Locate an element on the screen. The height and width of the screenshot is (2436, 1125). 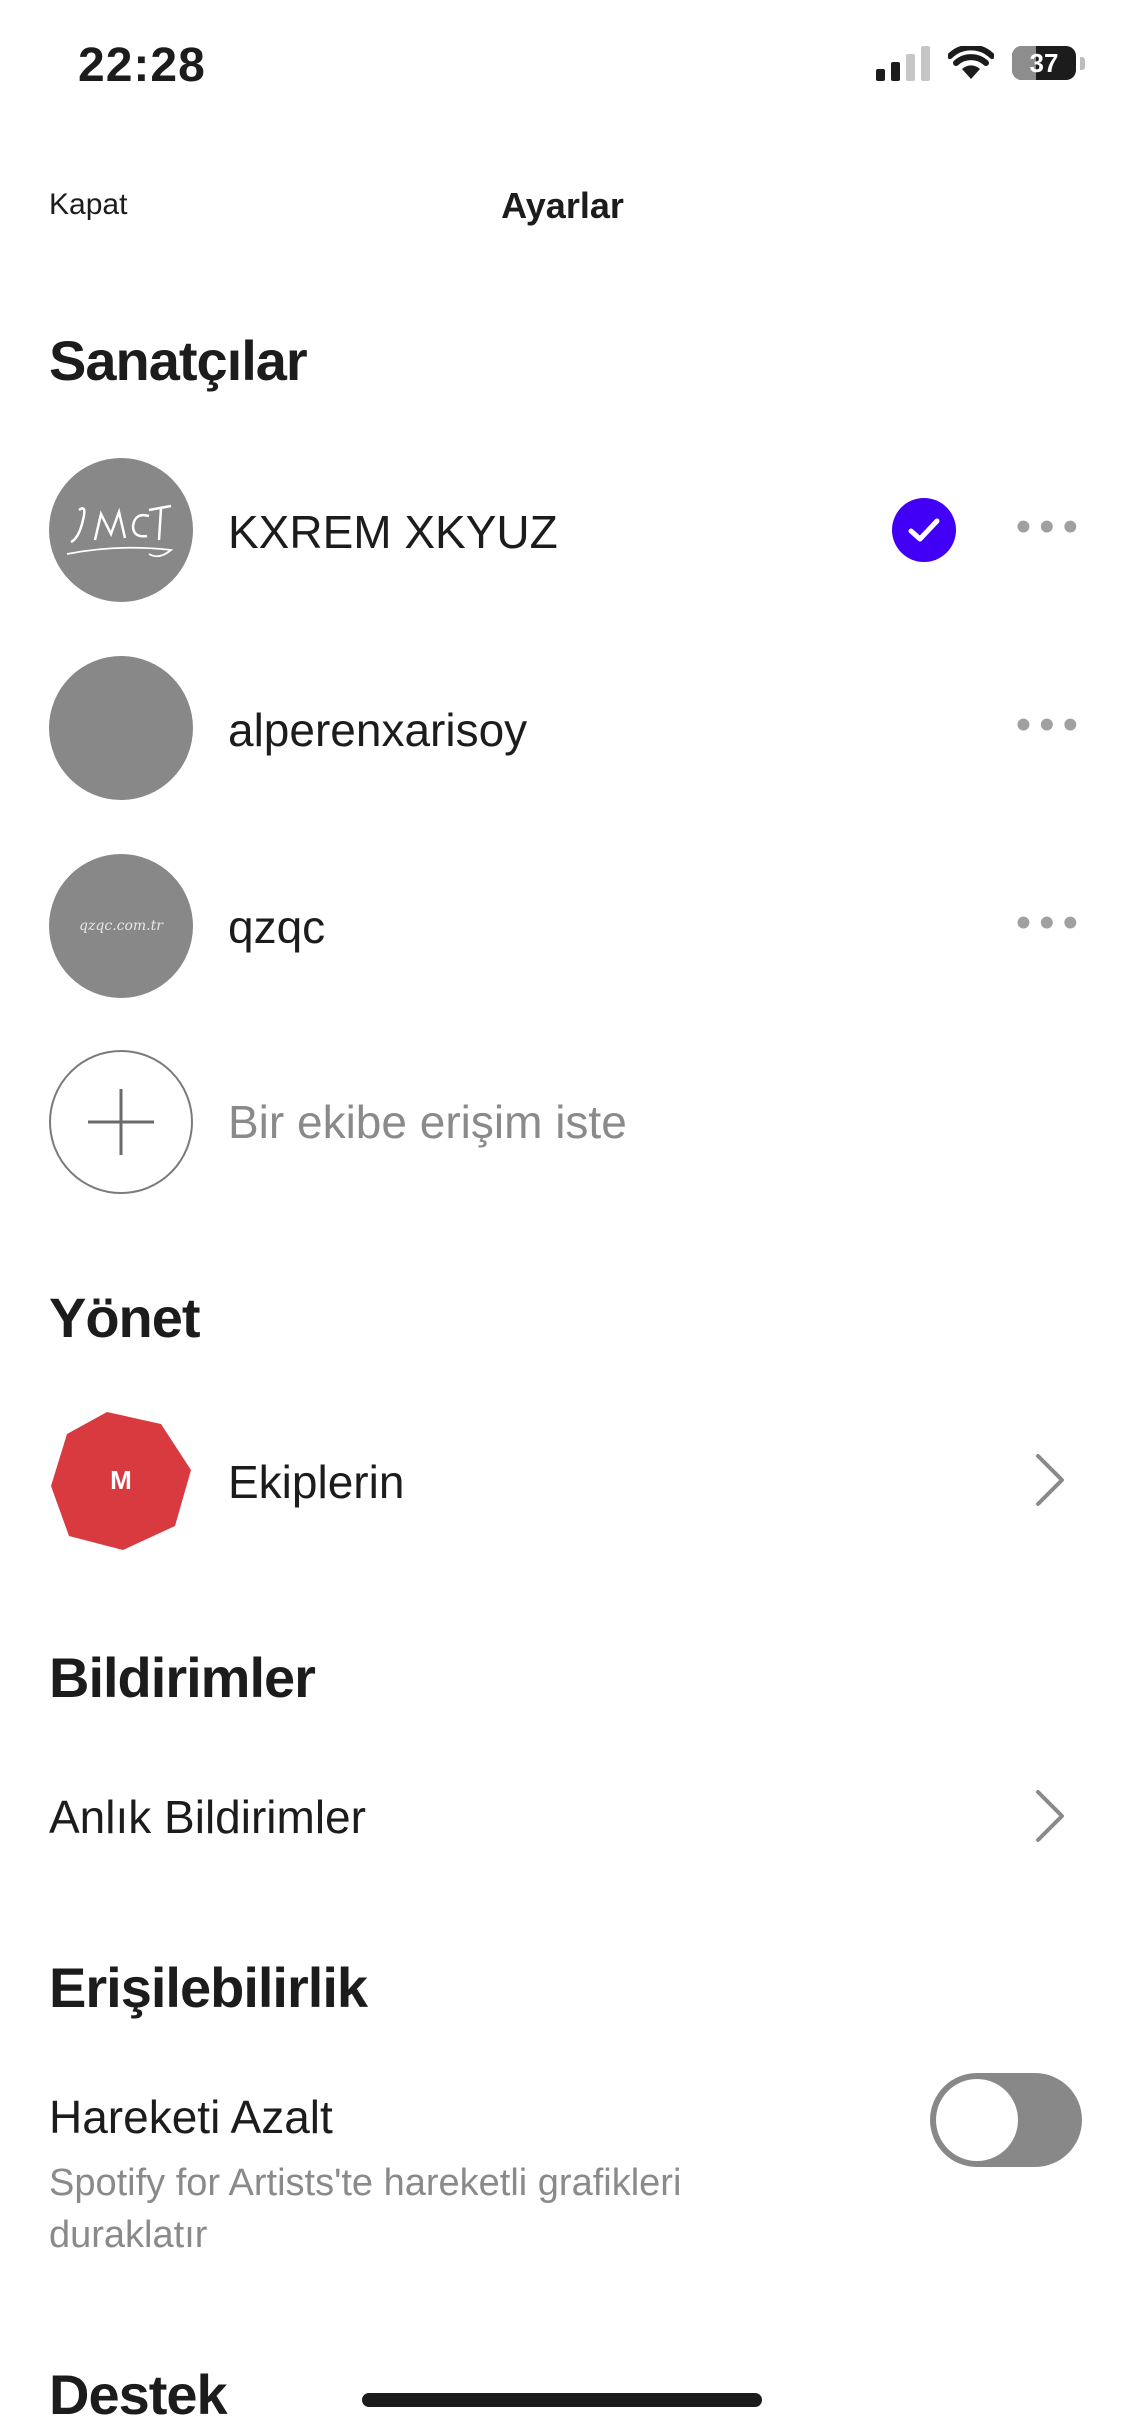
status-time: 22:28 is located at coordinates (142, 65).